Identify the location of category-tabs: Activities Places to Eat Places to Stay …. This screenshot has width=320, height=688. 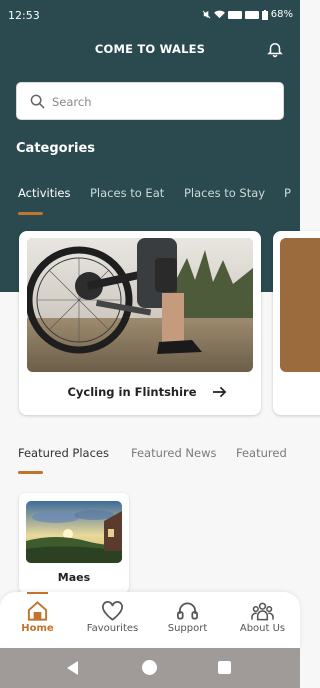
(159, 201).